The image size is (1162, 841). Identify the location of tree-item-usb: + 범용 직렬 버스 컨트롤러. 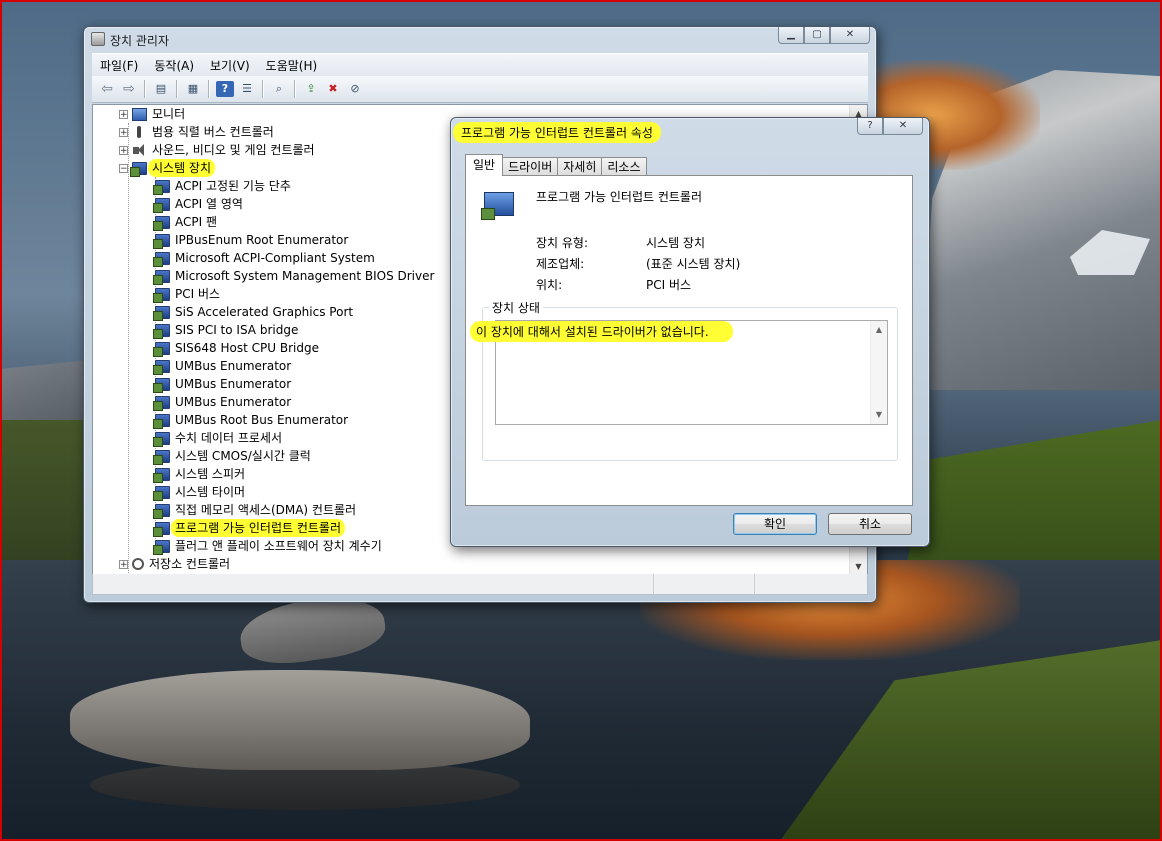
(196, 132).